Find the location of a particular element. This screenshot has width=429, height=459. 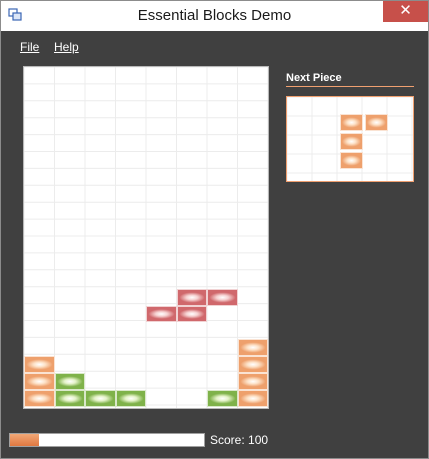

menu-bar: File Help is located at coordinates (214, 46).